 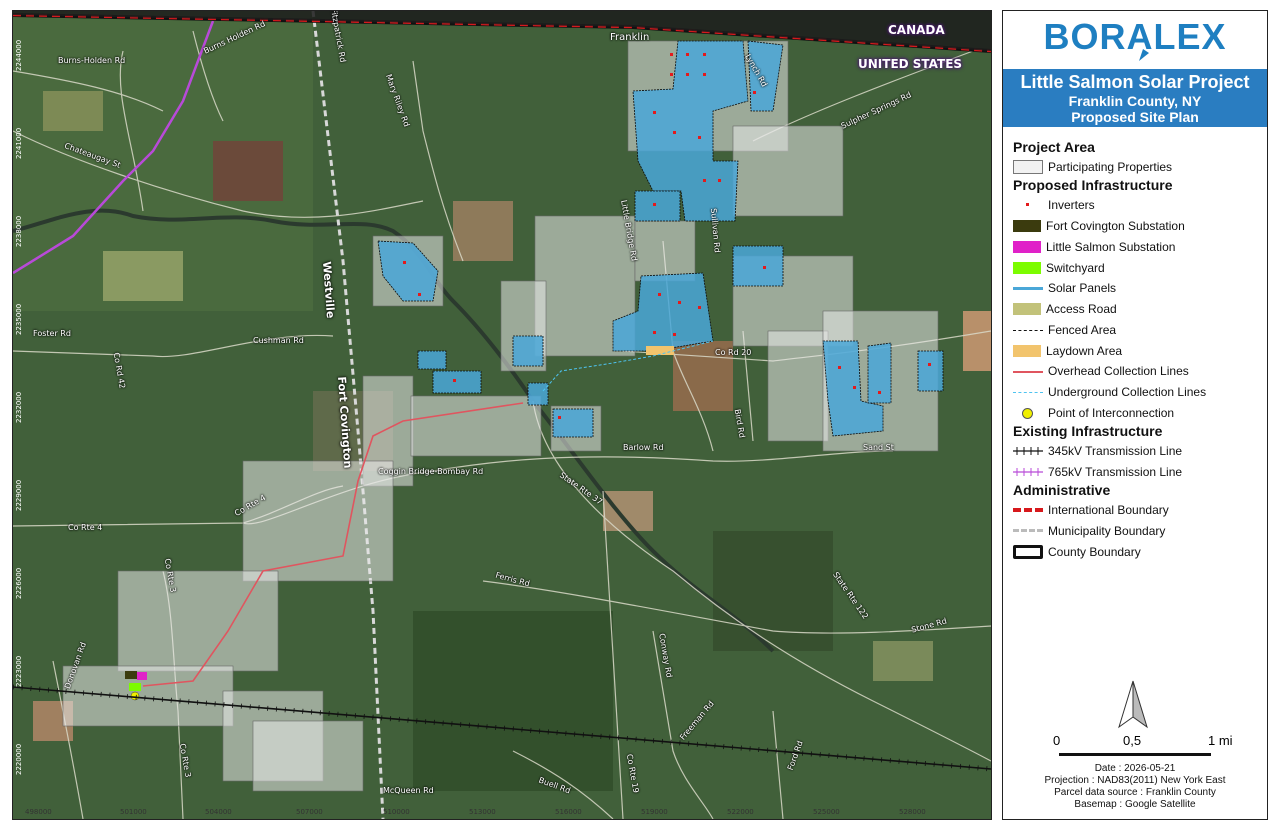 I want to click on little-salmon-substation-swatch, so click(x=1027, y=247).